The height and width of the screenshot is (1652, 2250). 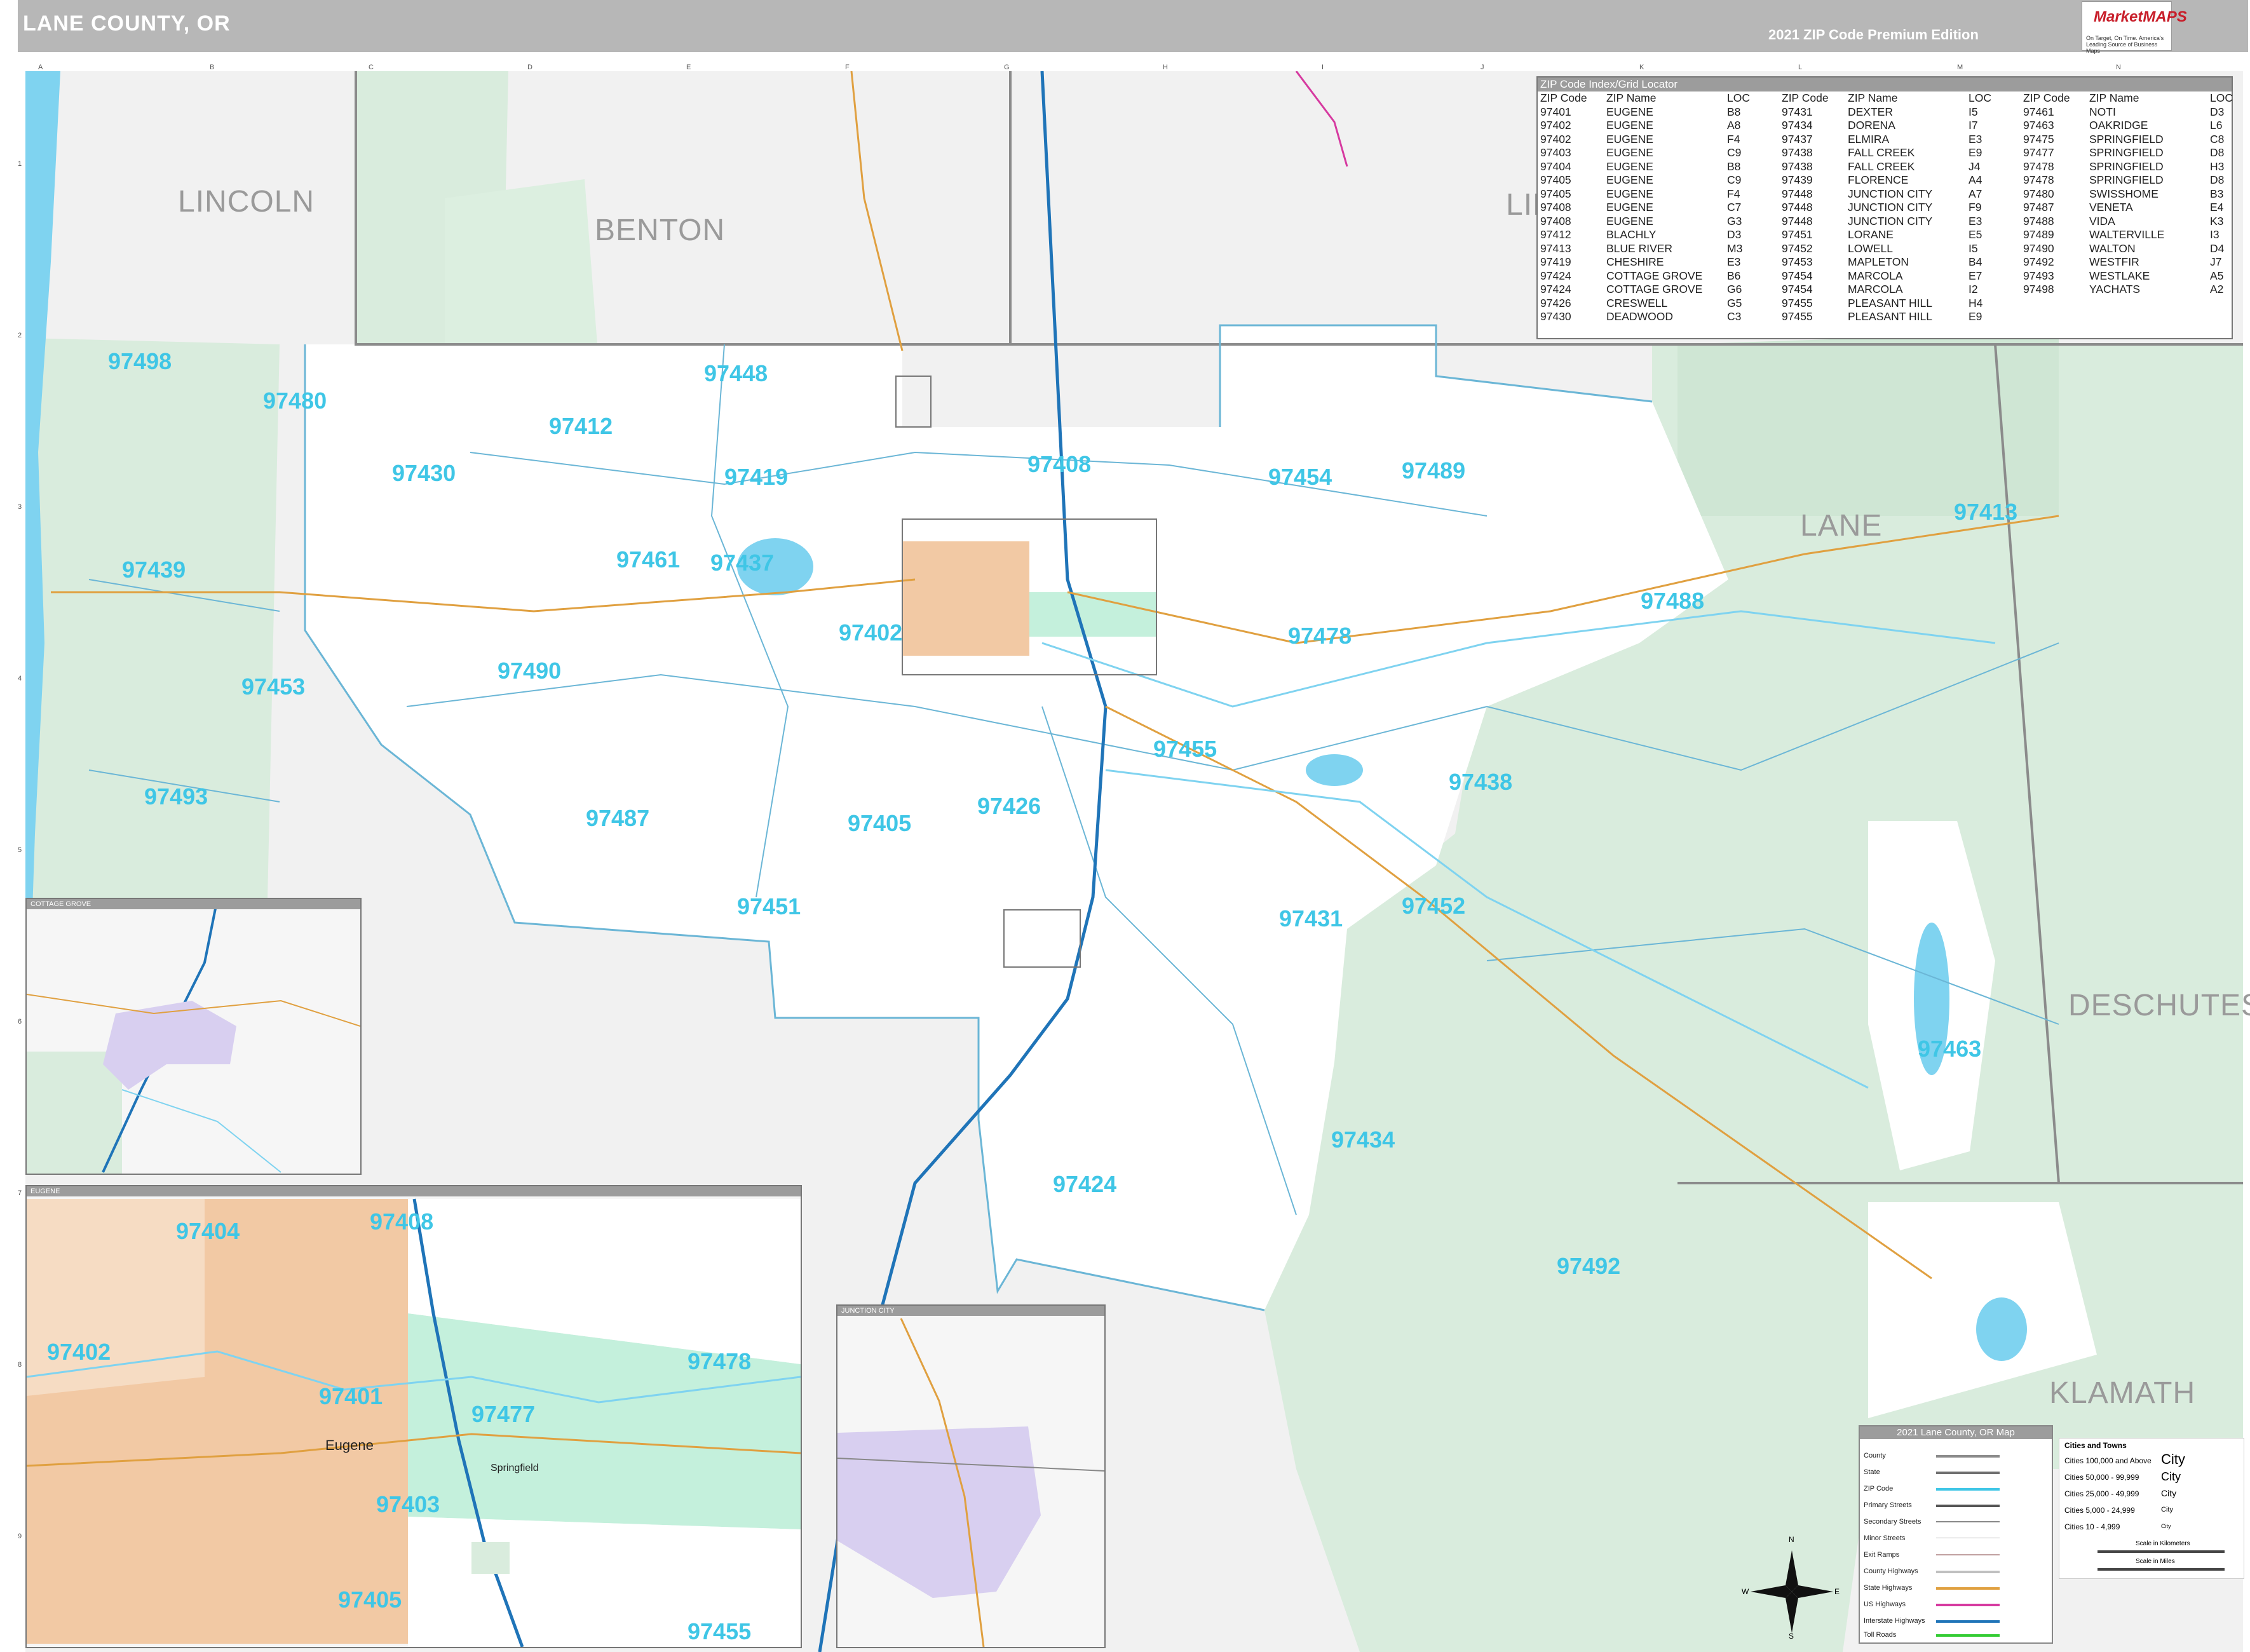 What do you see at coordinates (1185, 749) in the screenshot?
I see `zip-label: 97455` at bounding box center [1185, 749].